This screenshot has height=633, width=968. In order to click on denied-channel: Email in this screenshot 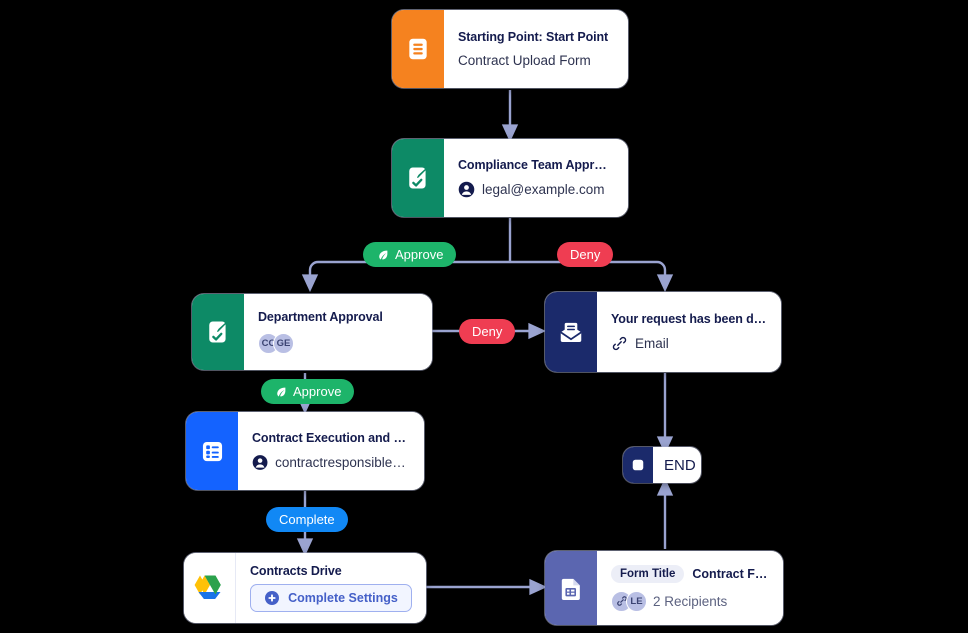, I will do `click(652, 343)`.